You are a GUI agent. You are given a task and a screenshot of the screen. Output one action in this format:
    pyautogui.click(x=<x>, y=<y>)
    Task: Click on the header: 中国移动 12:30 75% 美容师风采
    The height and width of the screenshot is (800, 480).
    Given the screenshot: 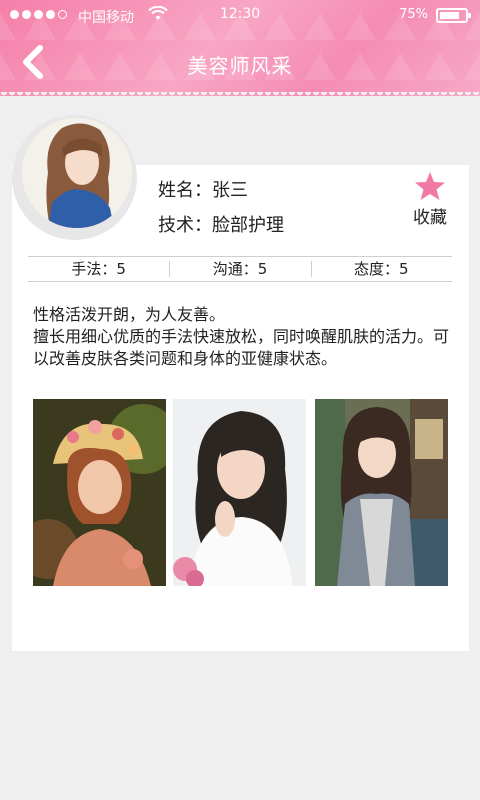 What is the action you would take?
    pyautogui.click(x=240, y=48)
    